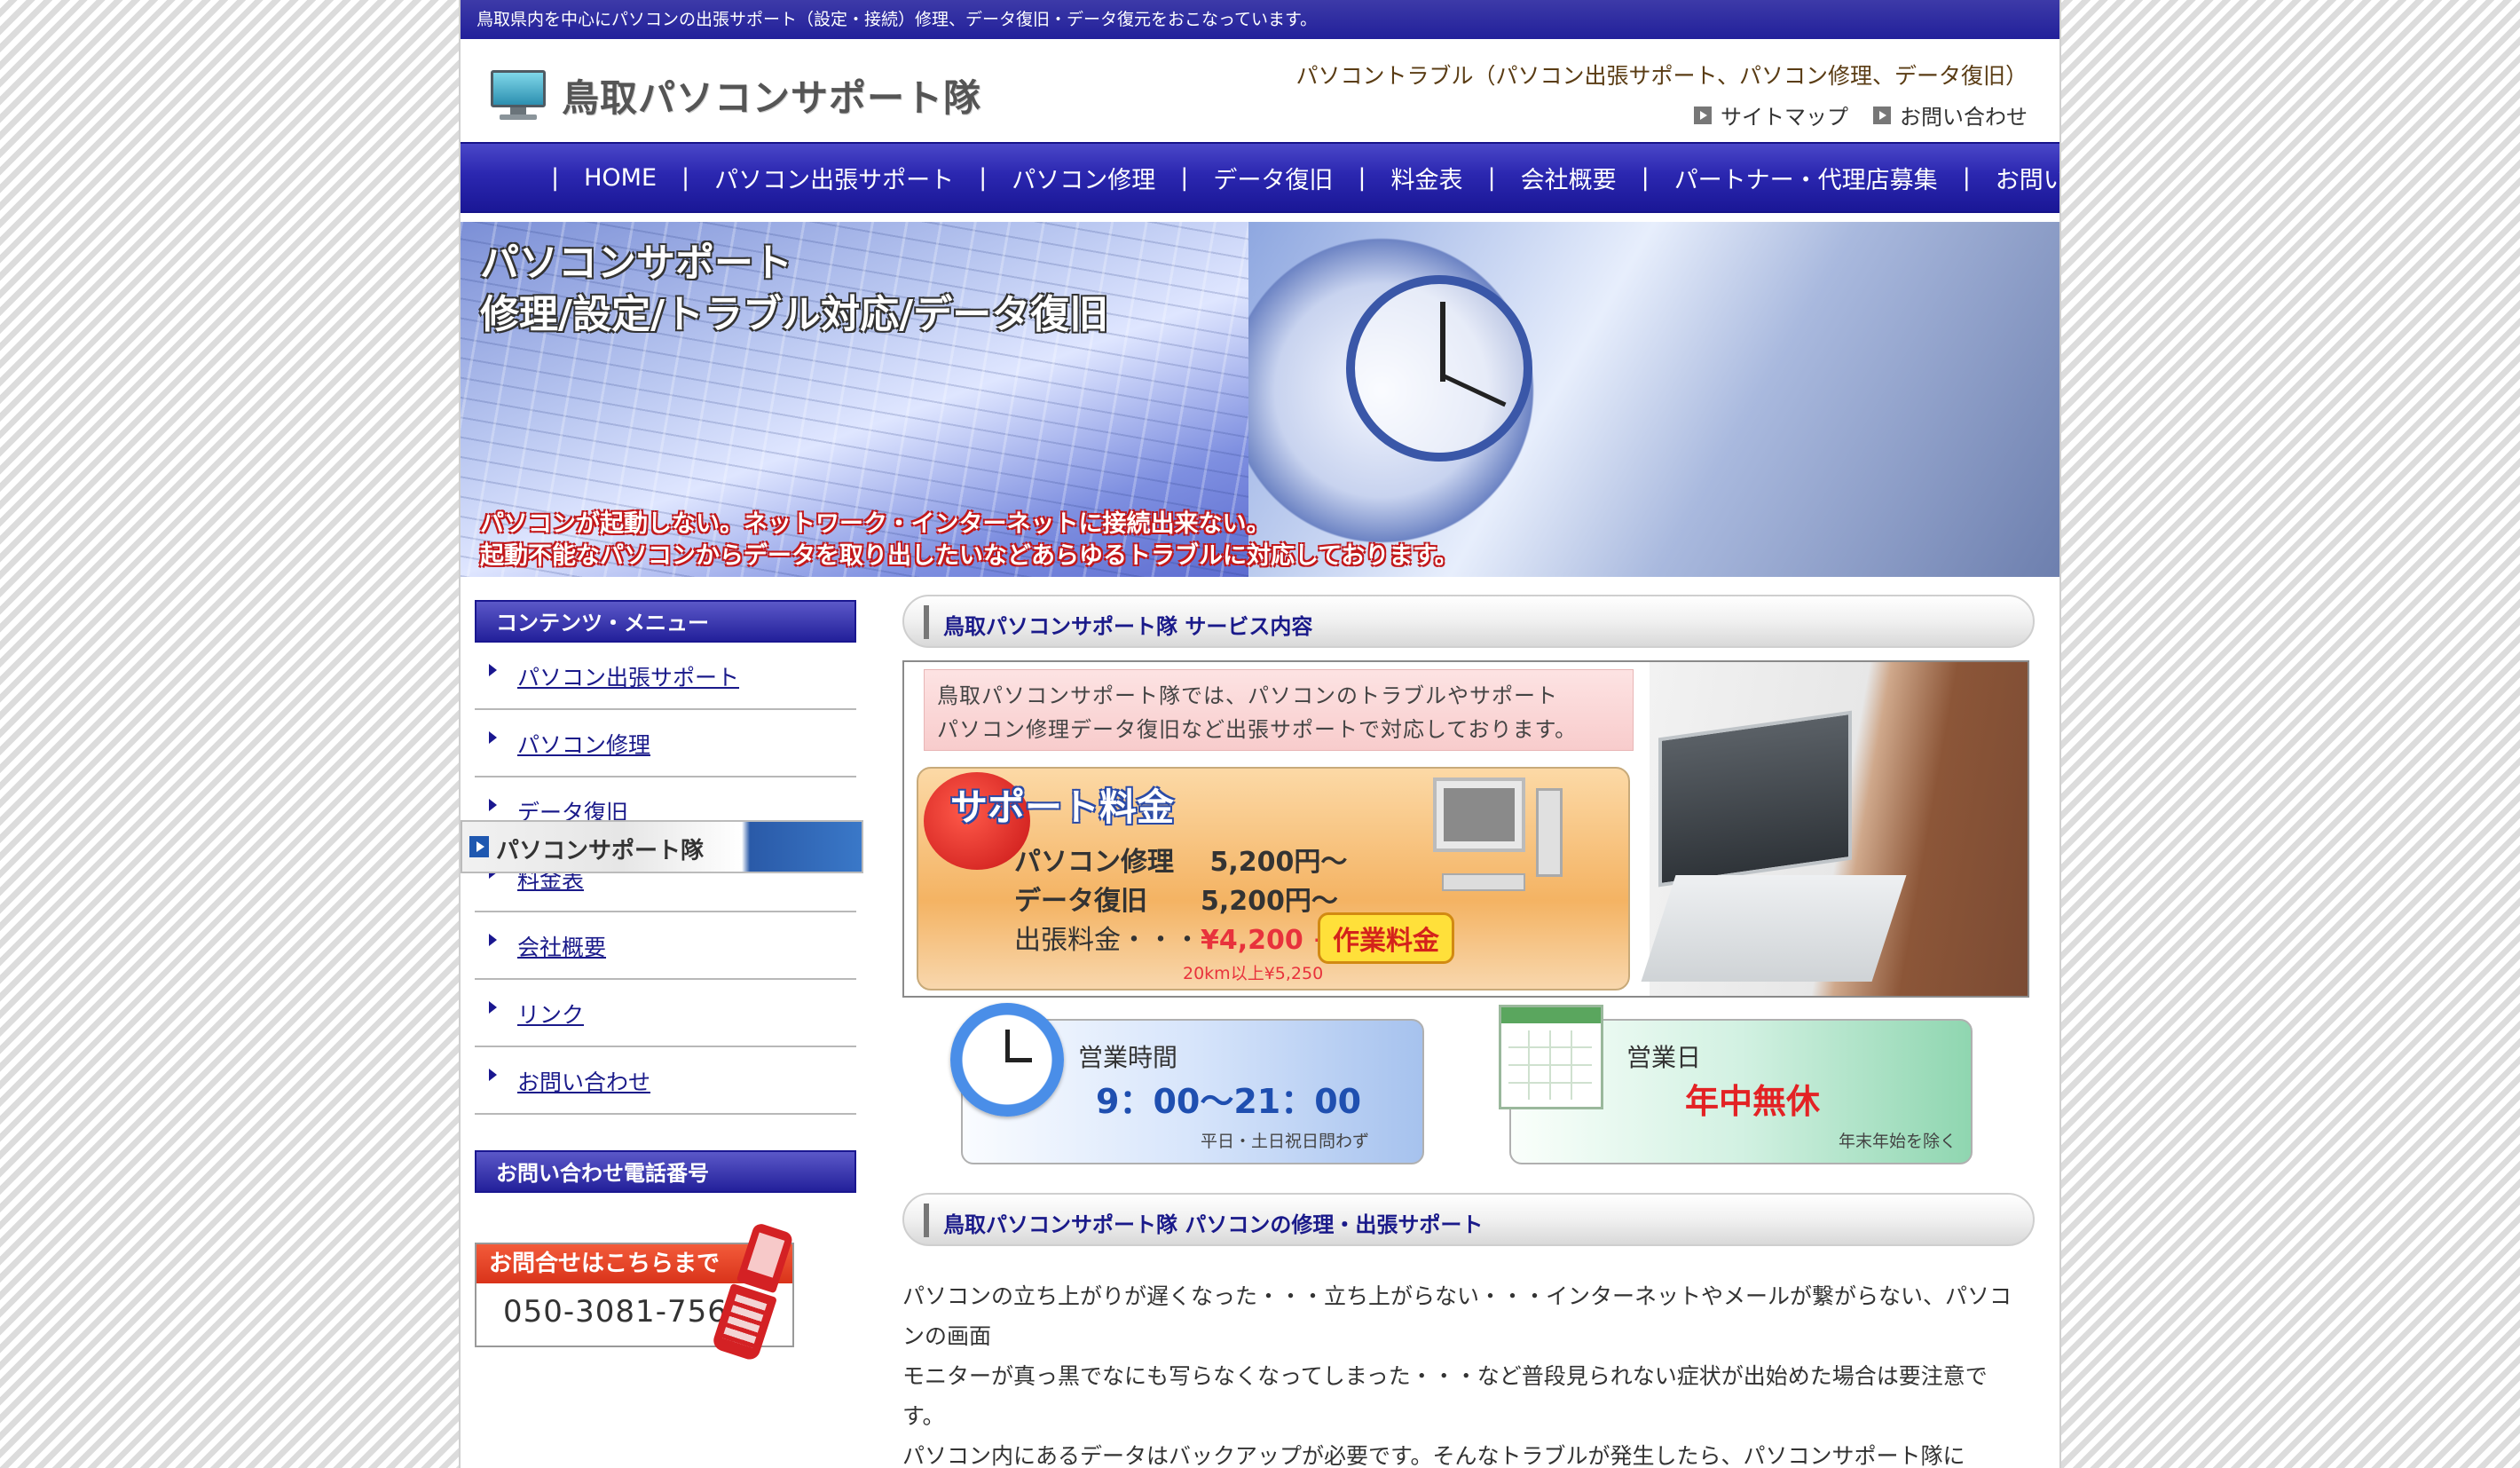 The width and height of the screenshot is (2520, 1468). What do you see at coordinates (665, 1013) in the screenshot?
I see `sidebar-item-links: リンク` at bounding box center [665, 1013].